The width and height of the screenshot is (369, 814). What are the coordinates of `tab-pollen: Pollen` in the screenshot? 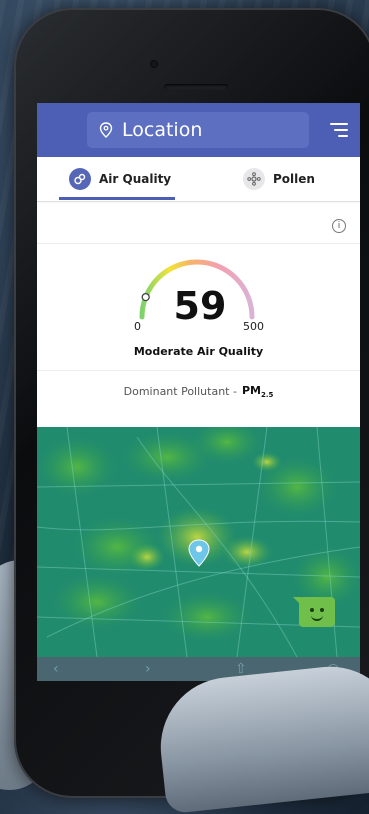 It's located at (279, 179).